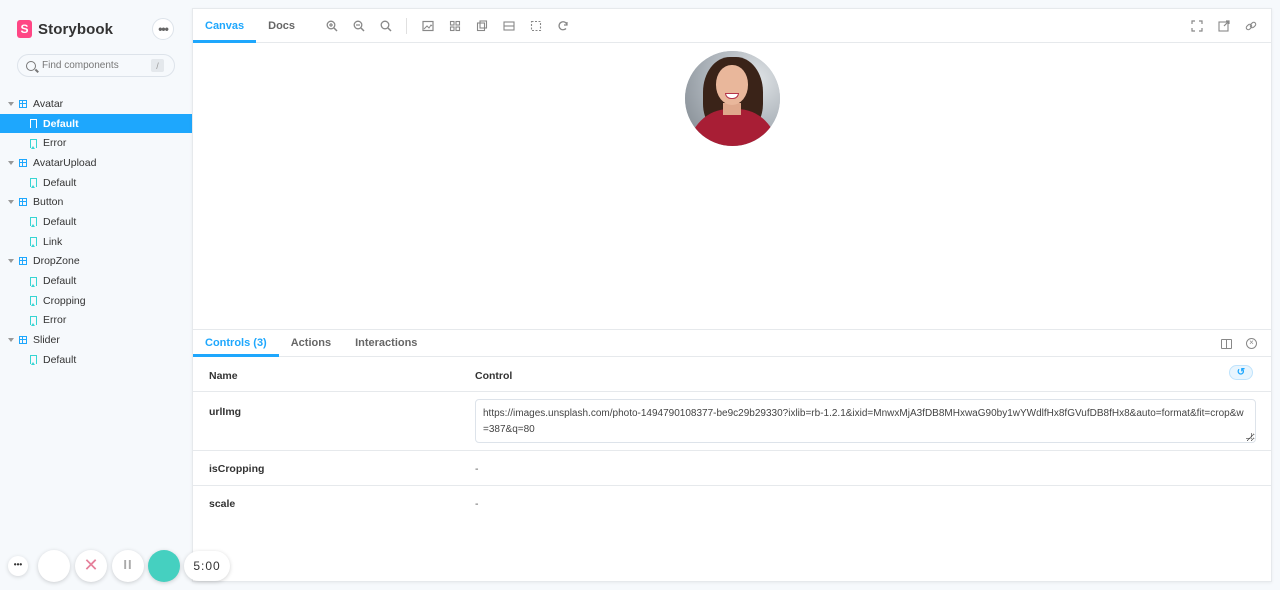 The height and width of the screenshot is (590, 1280). Describe the element at coordinates (207, 566) in the screenshot. I see `recorder-timer: 5:00` at that location.